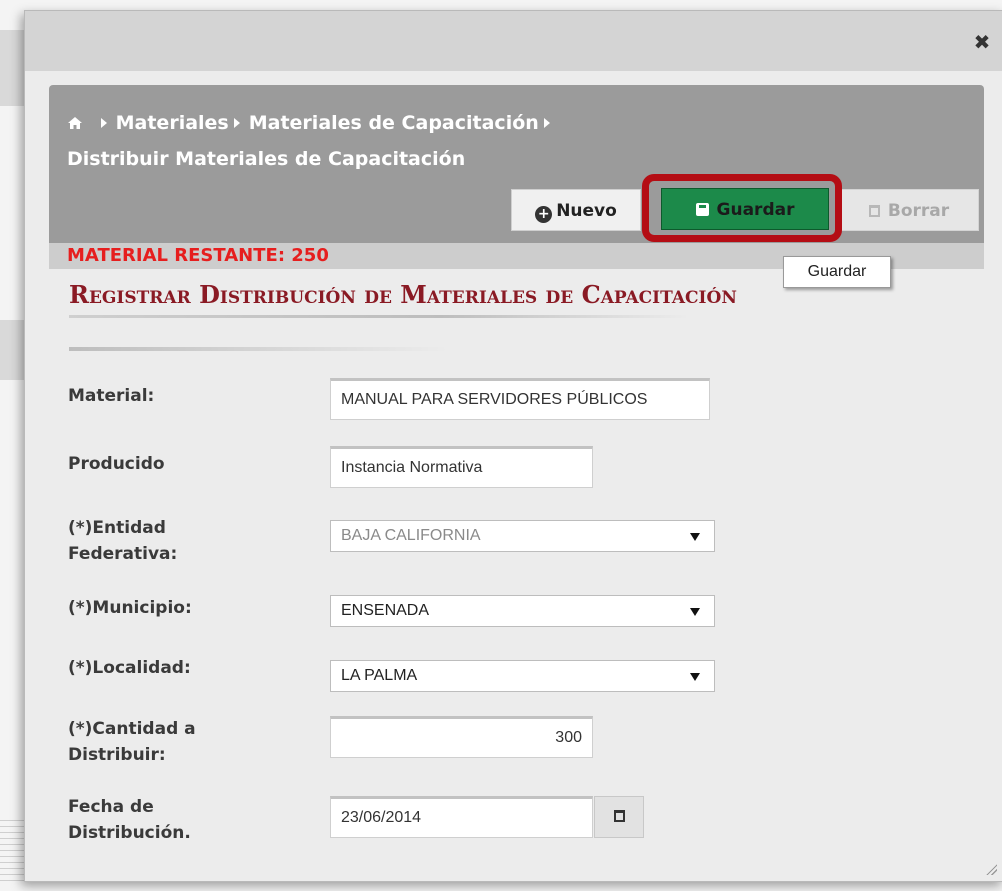  Describe the element at coordinates (385, 610) in the screenshot. I see `municipio-value: ENSENADA` at that location.